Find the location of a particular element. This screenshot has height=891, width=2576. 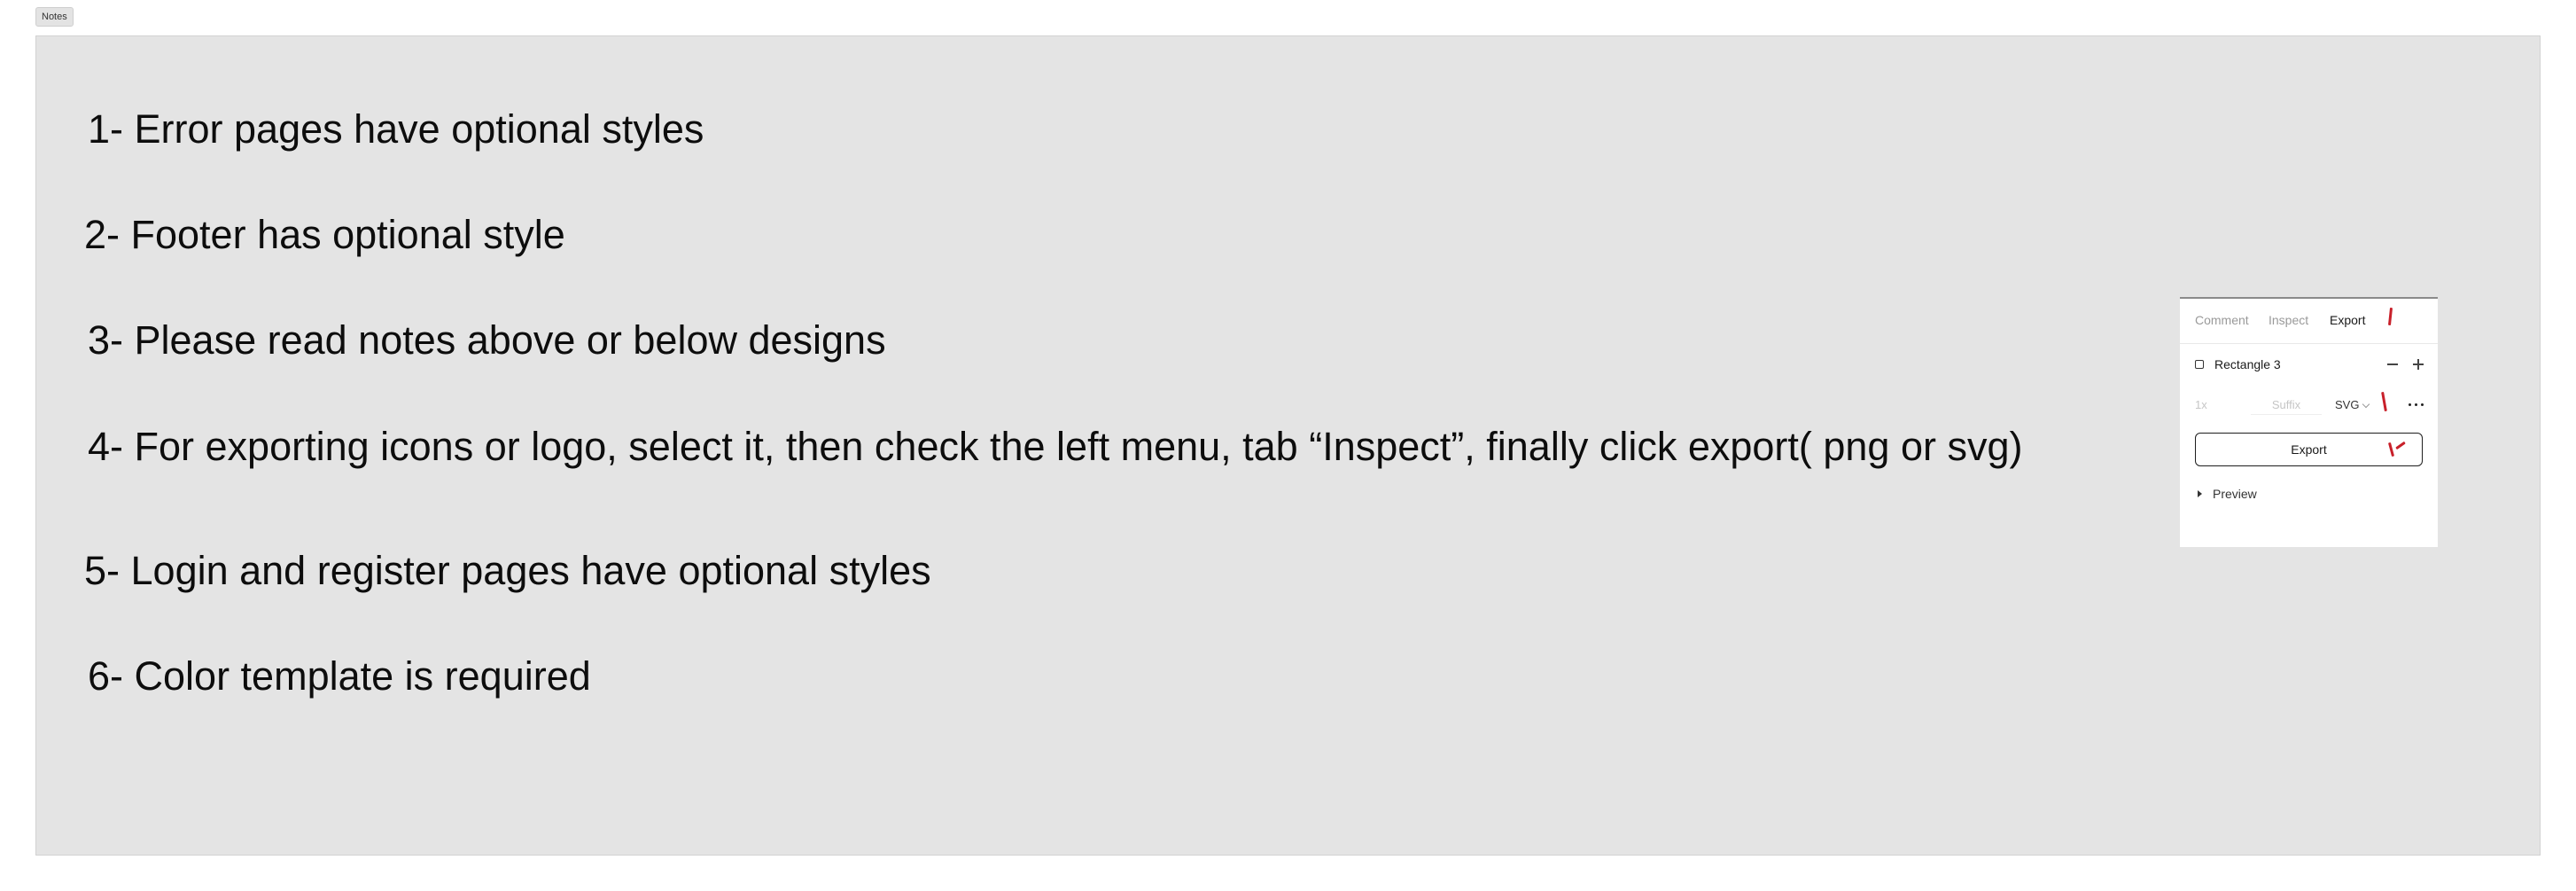

more-options-icon is located at coordinates (2417, 405).